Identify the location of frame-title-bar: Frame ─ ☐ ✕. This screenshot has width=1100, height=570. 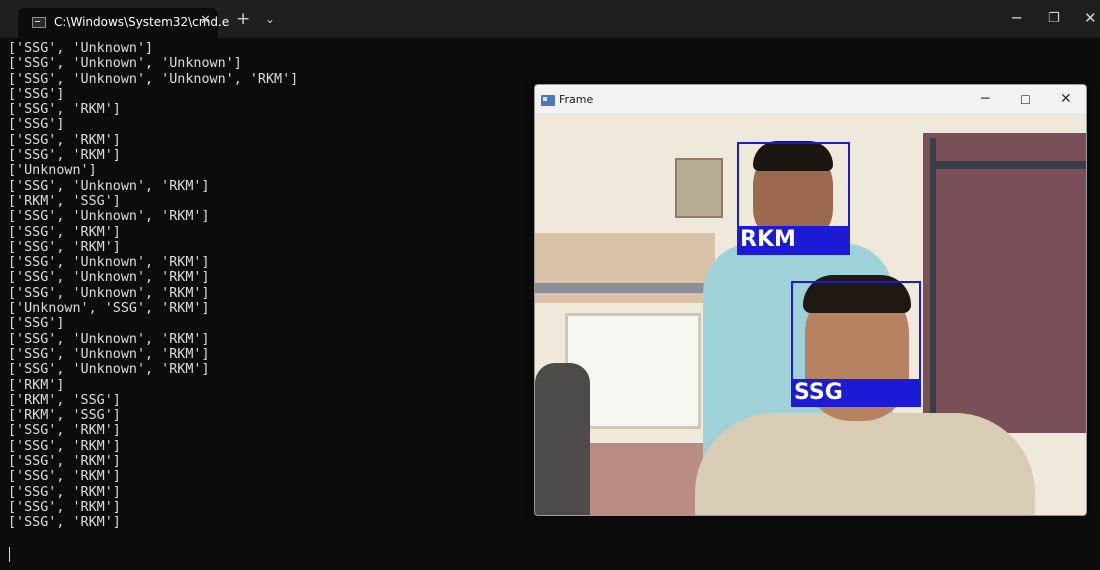
(810, 99).